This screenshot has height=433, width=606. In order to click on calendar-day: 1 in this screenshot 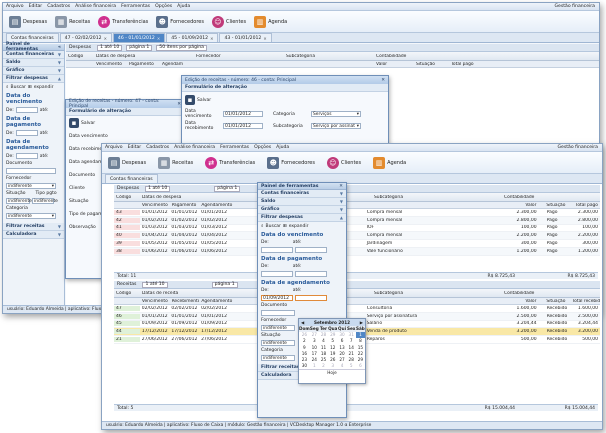, I will do `click(314, 366)`.